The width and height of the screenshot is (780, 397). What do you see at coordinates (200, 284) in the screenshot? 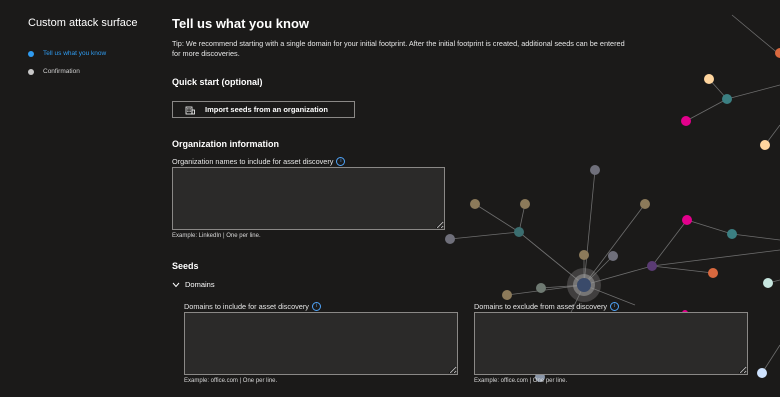
I see `domains-toggle-label: Domains` at bounding box center [200, 284].